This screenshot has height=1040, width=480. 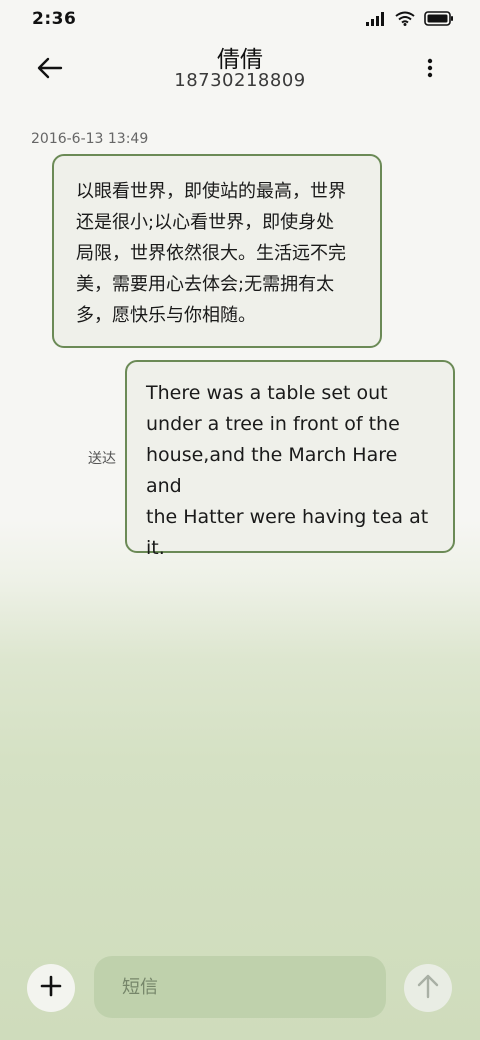 What do you see at coordinates (211, 253) in the screenshot?
I see `message-line: 局限，世界依然很大。生活远不完` at bounding box center [211, 253].